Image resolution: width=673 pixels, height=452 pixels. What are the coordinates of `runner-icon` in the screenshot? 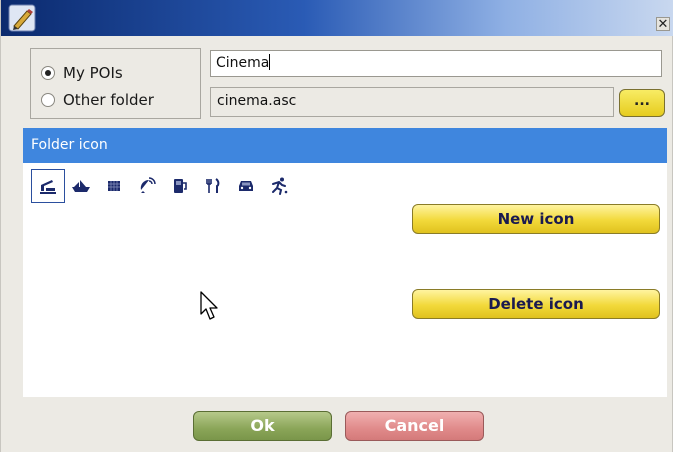 It's located at (279, 186).